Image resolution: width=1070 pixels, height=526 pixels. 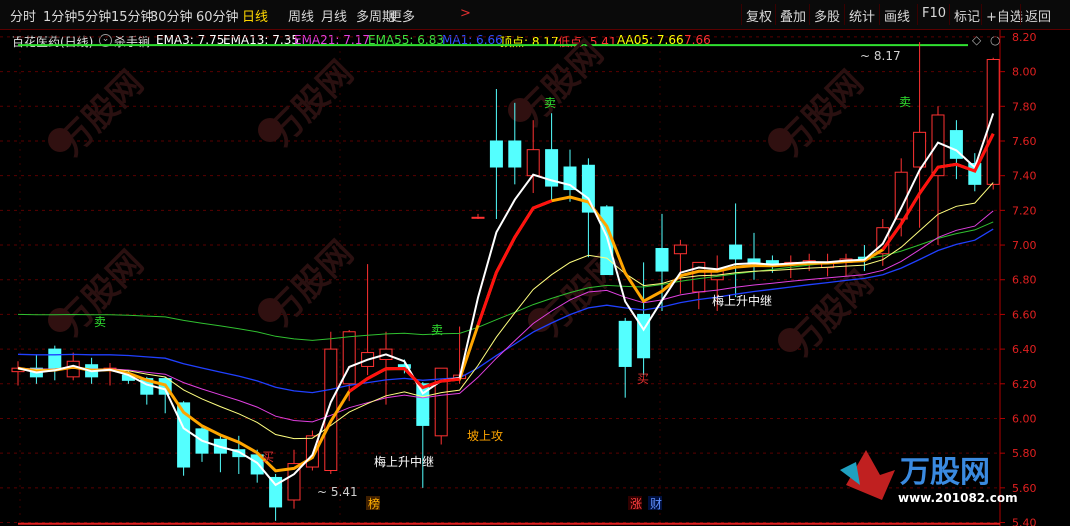 What do you see at coordinates (23, 15) in the screenshot?
I see `tab-period-0: 分时` at bounding box center [23, 15].